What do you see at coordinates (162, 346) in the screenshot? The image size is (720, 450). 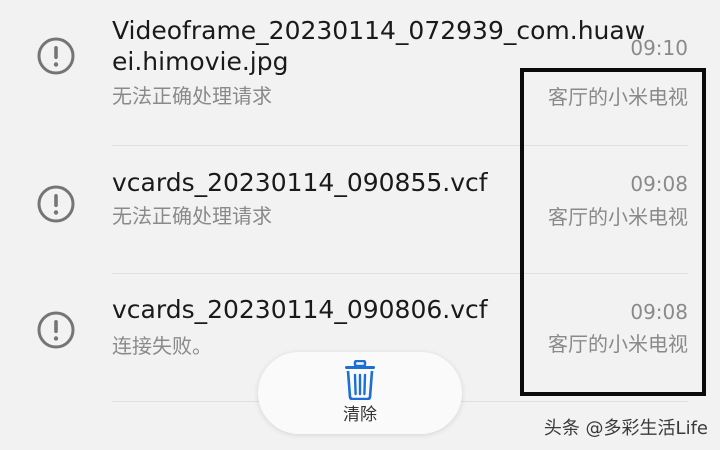 I see `status-text: 连接失败。` at bounding box center [162, 346].